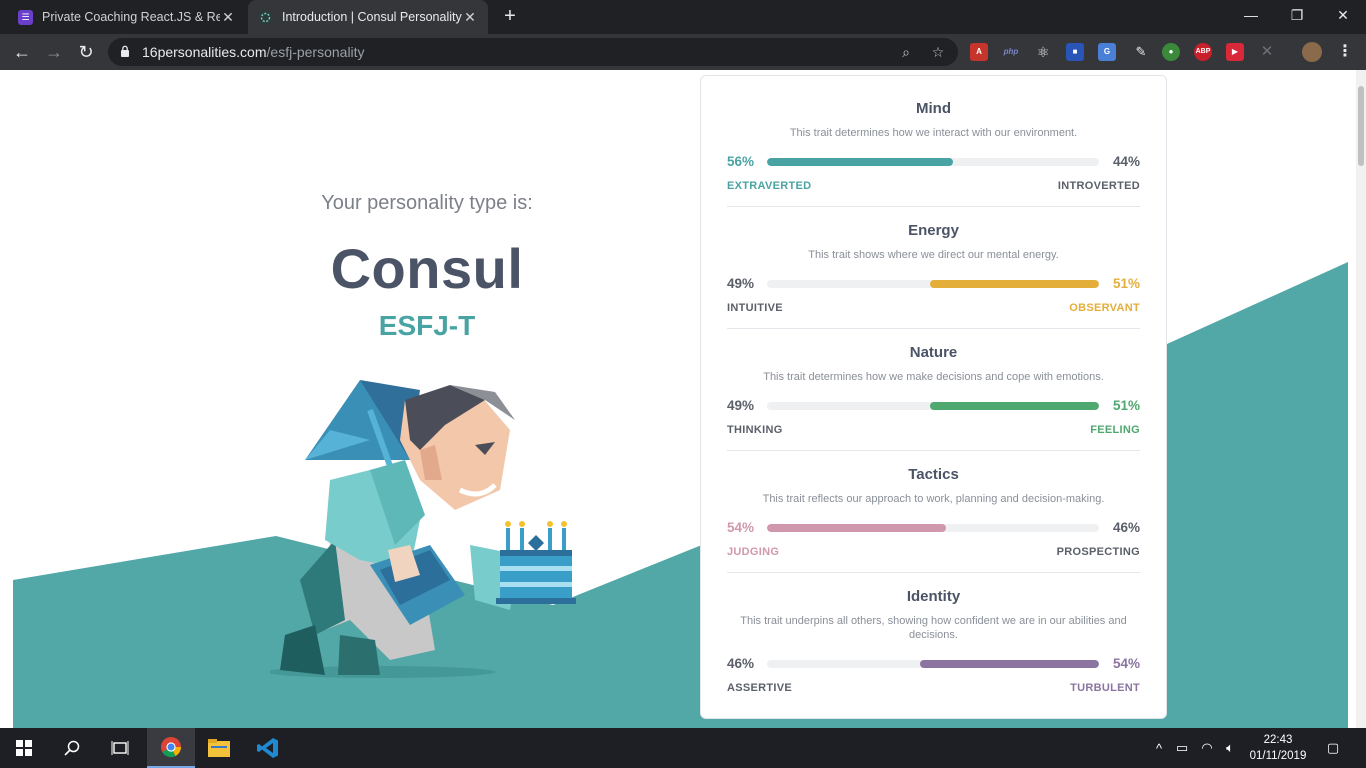 Image resolution: width=1366 pixels, height=768 pixels. I want to click on notifications-icon: ▢, so click(1333, 748).